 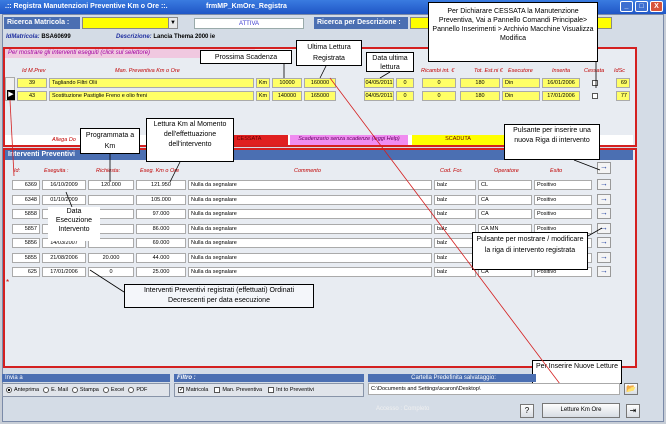 What do you see at coordinates (59, 390) in the screenshot?
I see `opt-email-label: E. Mail` at bounding box center [59, 390].